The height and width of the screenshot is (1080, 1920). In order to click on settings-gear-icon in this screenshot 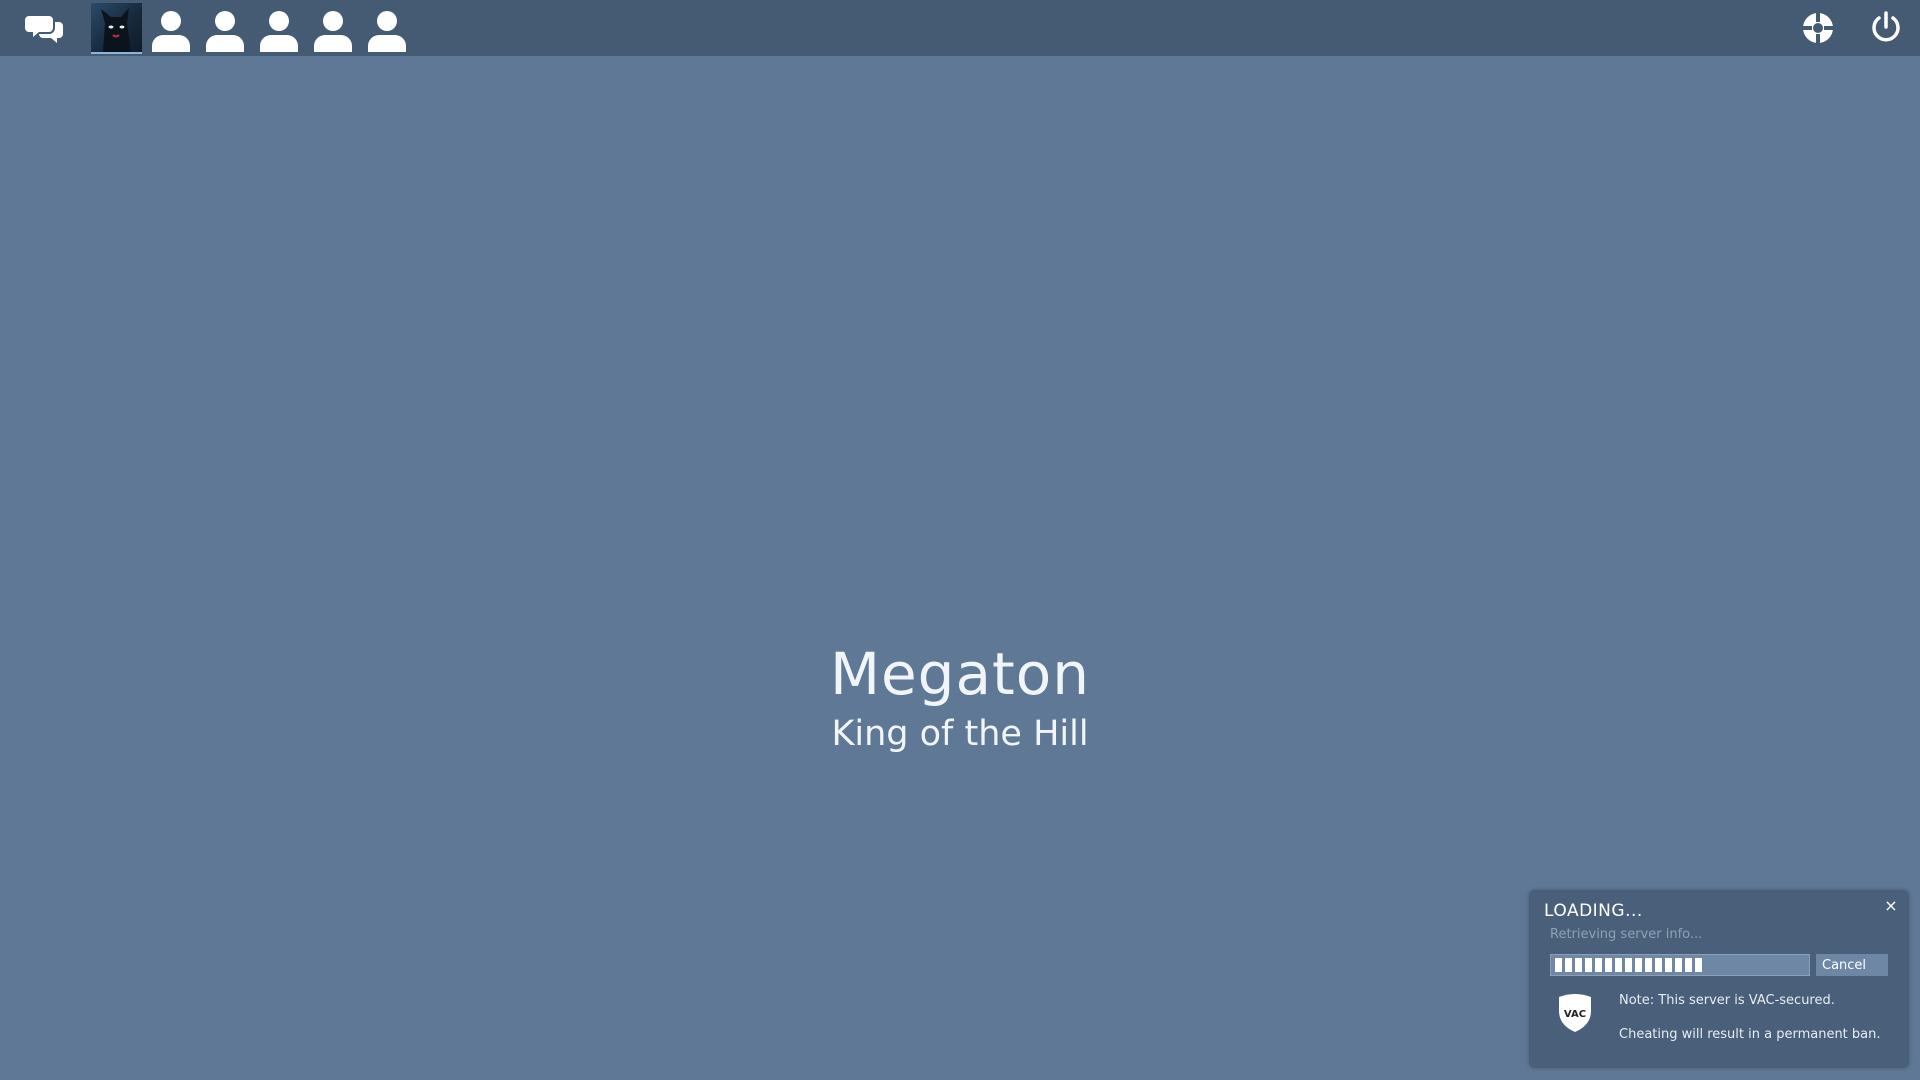, I will do `click(1818, 28)`.